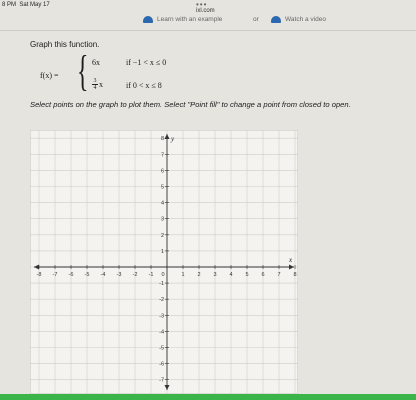  Describe the element at coordinates (162, 171) in the screenshot. I see `y-tick-label: 6` at that location.